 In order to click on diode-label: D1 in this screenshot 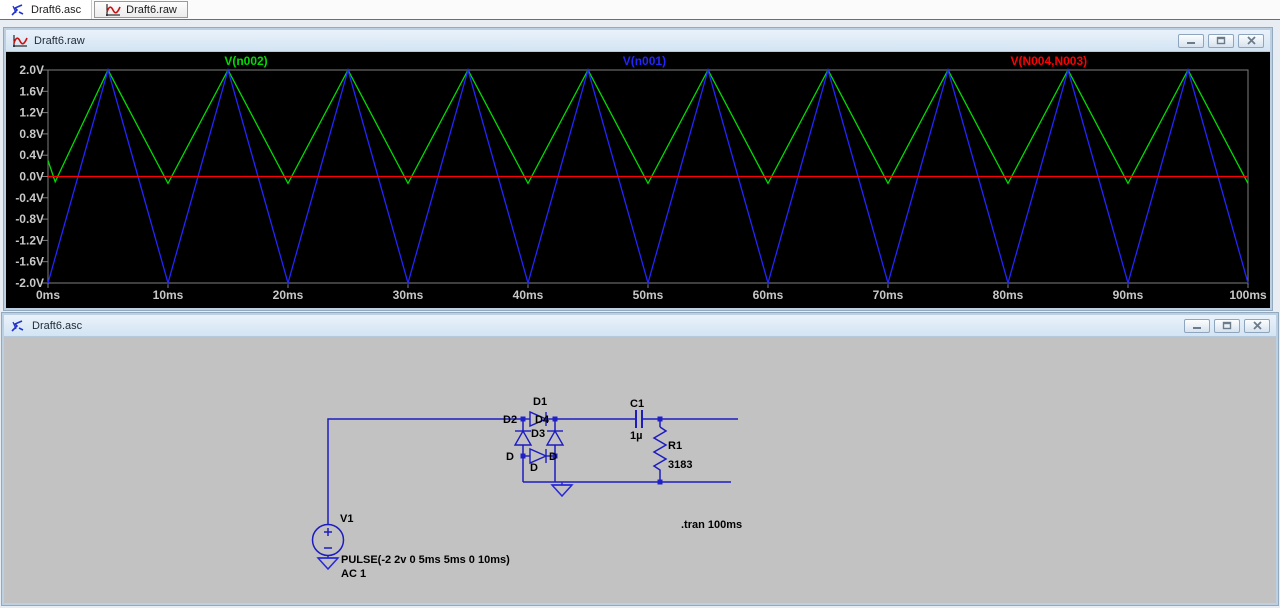, I will do `click(540, 402)`.